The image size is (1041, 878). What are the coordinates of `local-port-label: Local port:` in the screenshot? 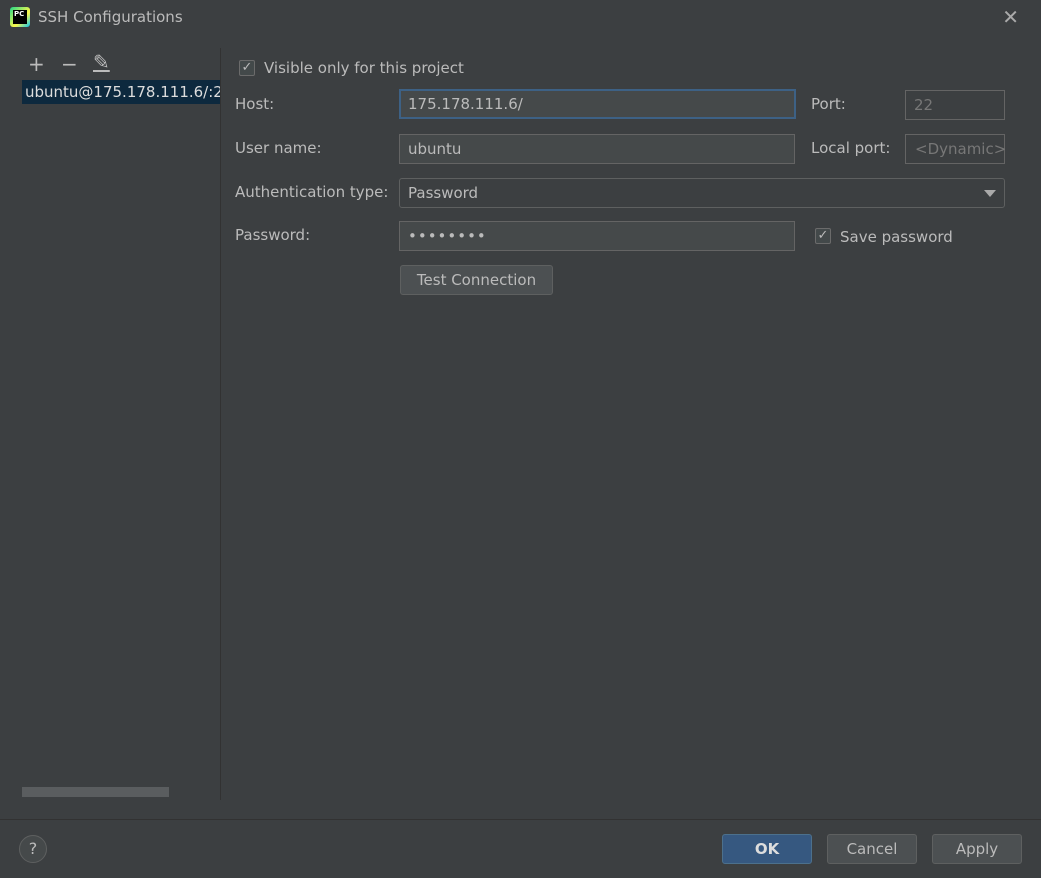 It's located at (851, 148).